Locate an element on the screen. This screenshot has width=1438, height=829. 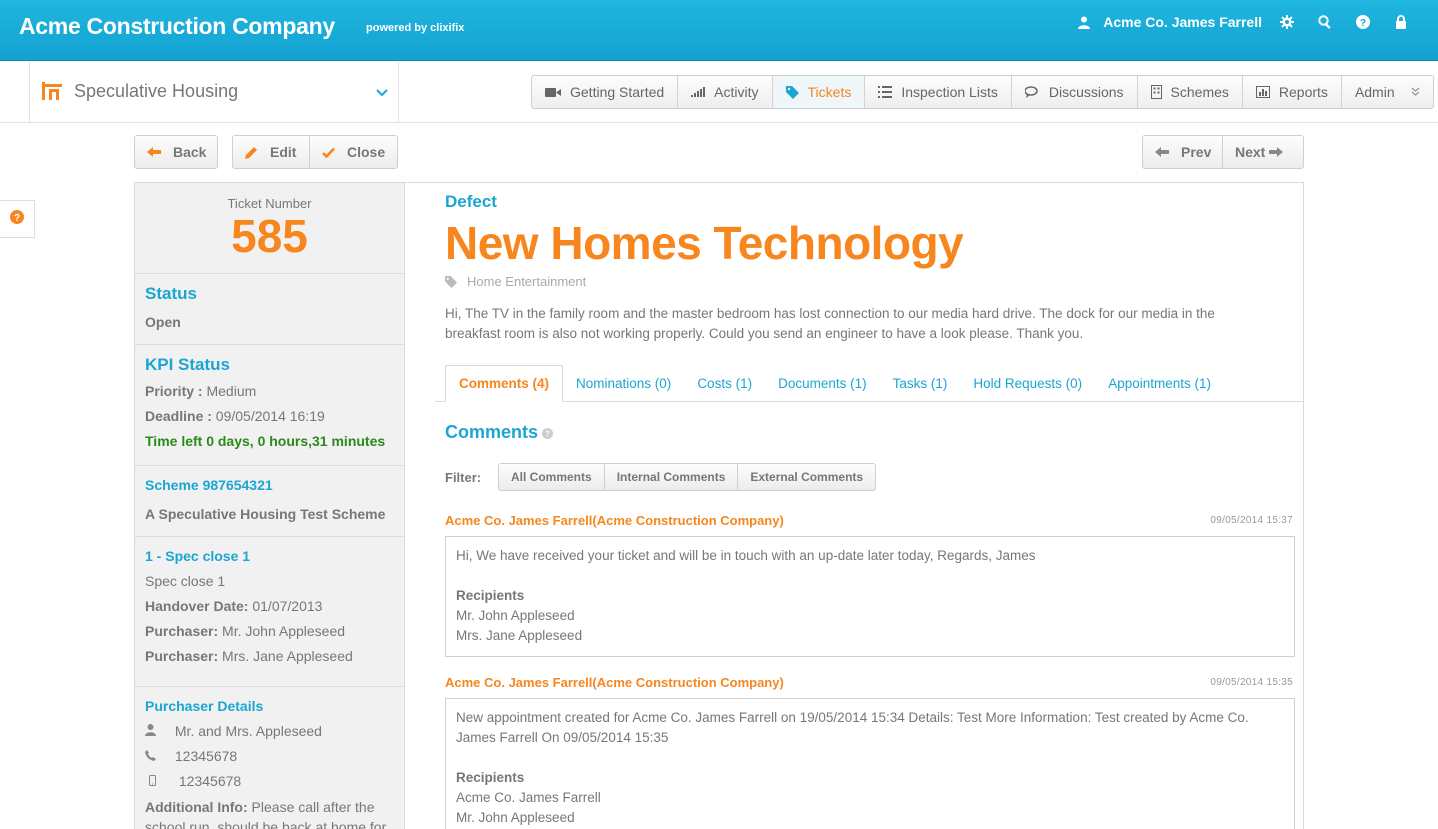
search-icon is located at coordinates (1325, 22).